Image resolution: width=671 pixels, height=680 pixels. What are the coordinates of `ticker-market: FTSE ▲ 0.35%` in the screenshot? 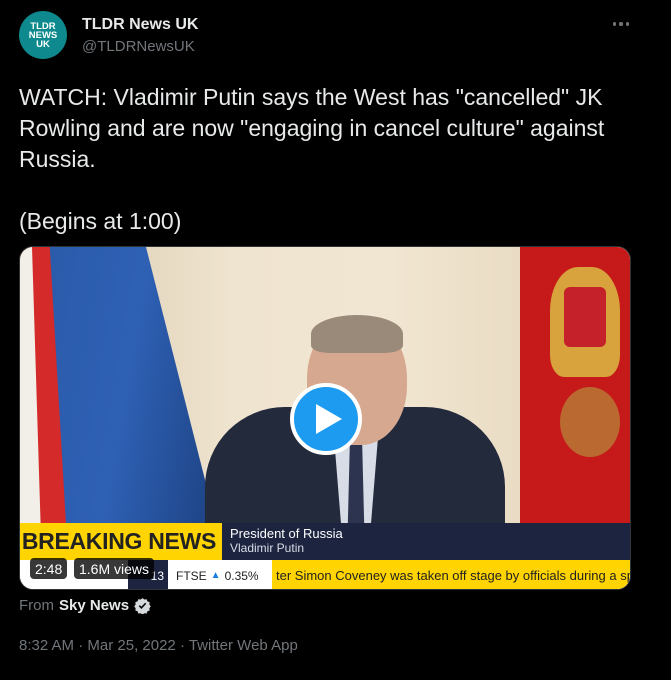 It's located at (217, 574).